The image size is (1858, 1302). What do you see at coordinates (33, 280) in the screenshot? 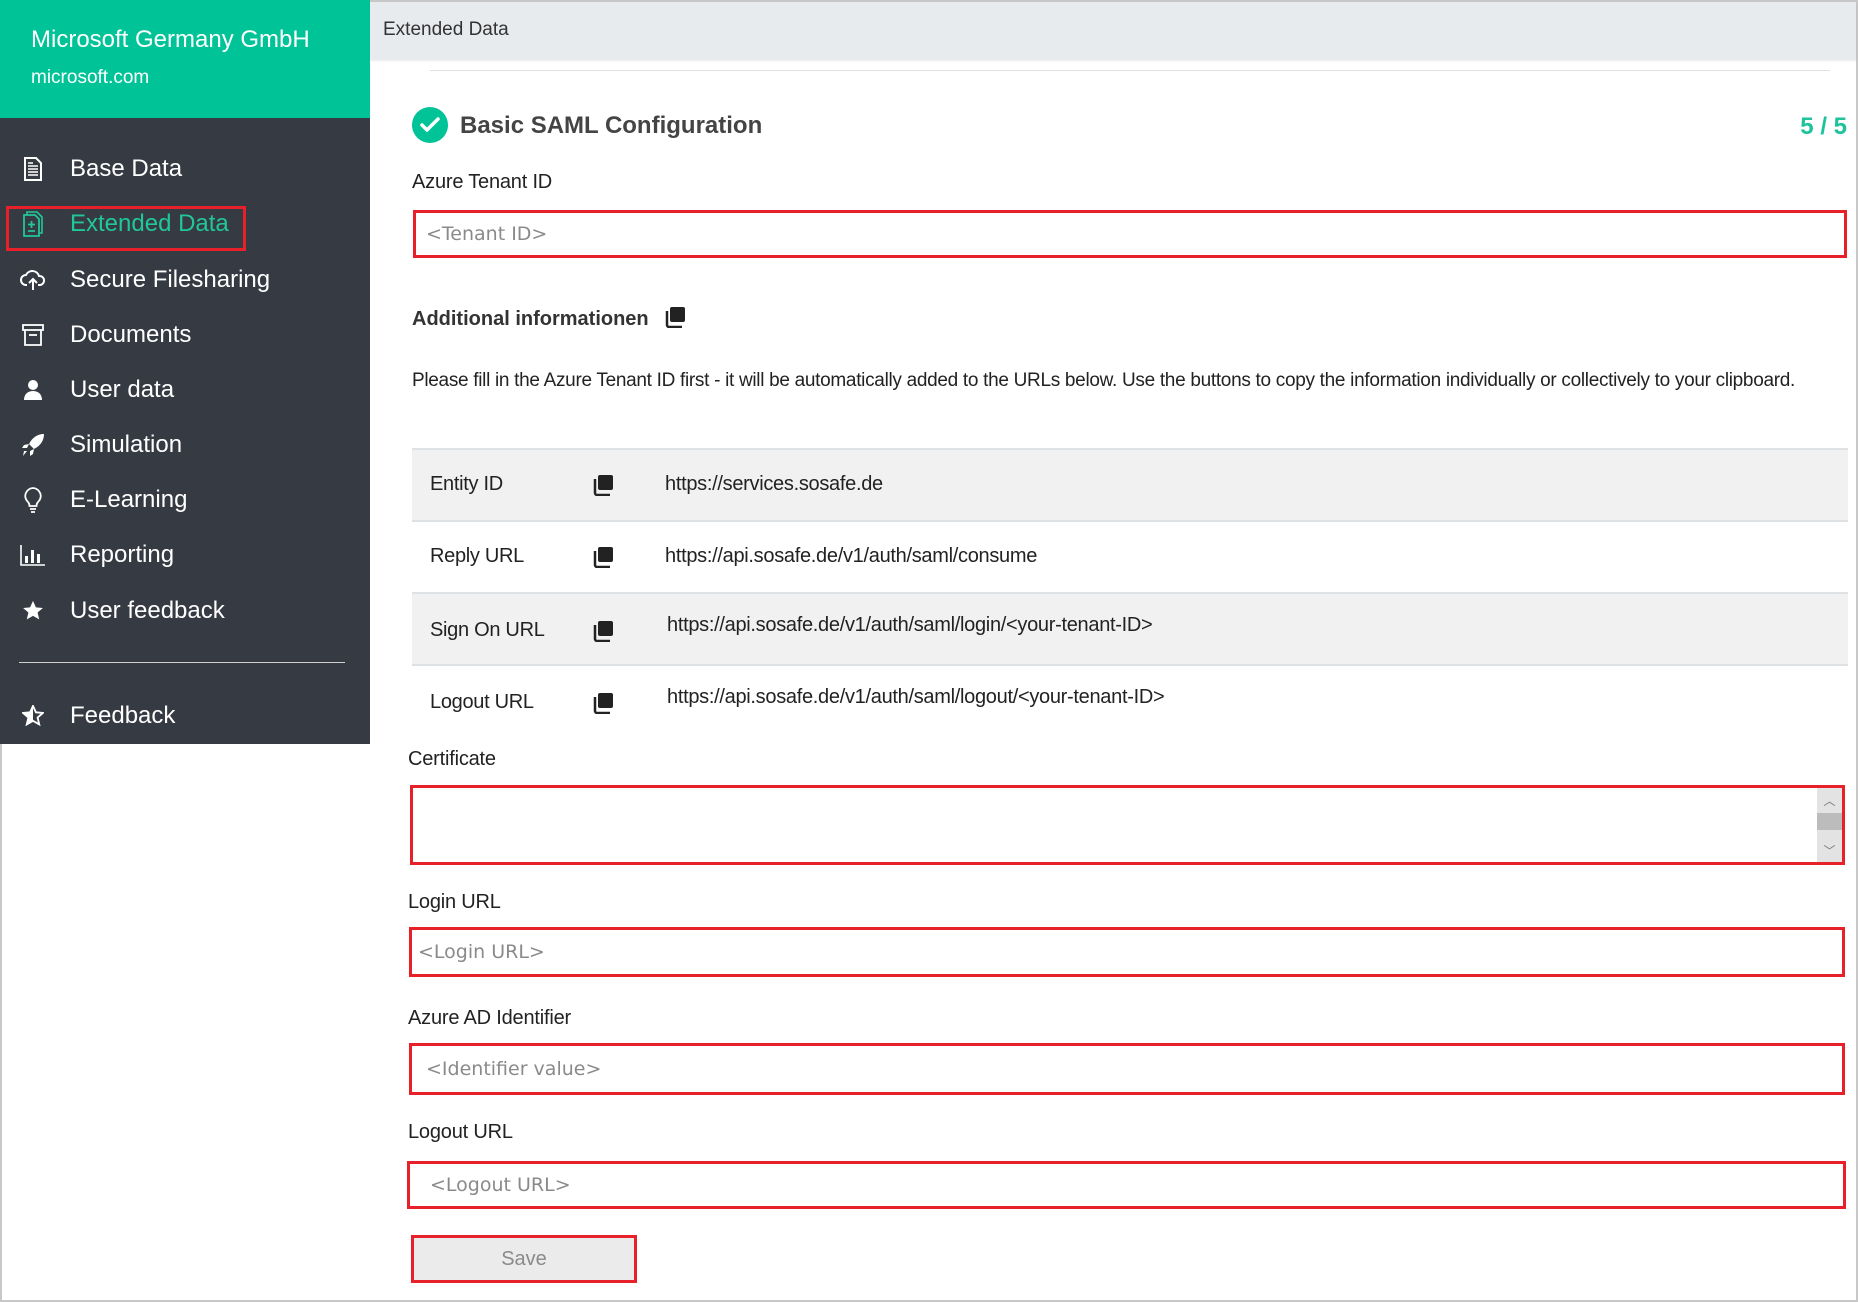
I see `cloud-upload-icon` at bounding box center [33, 280].